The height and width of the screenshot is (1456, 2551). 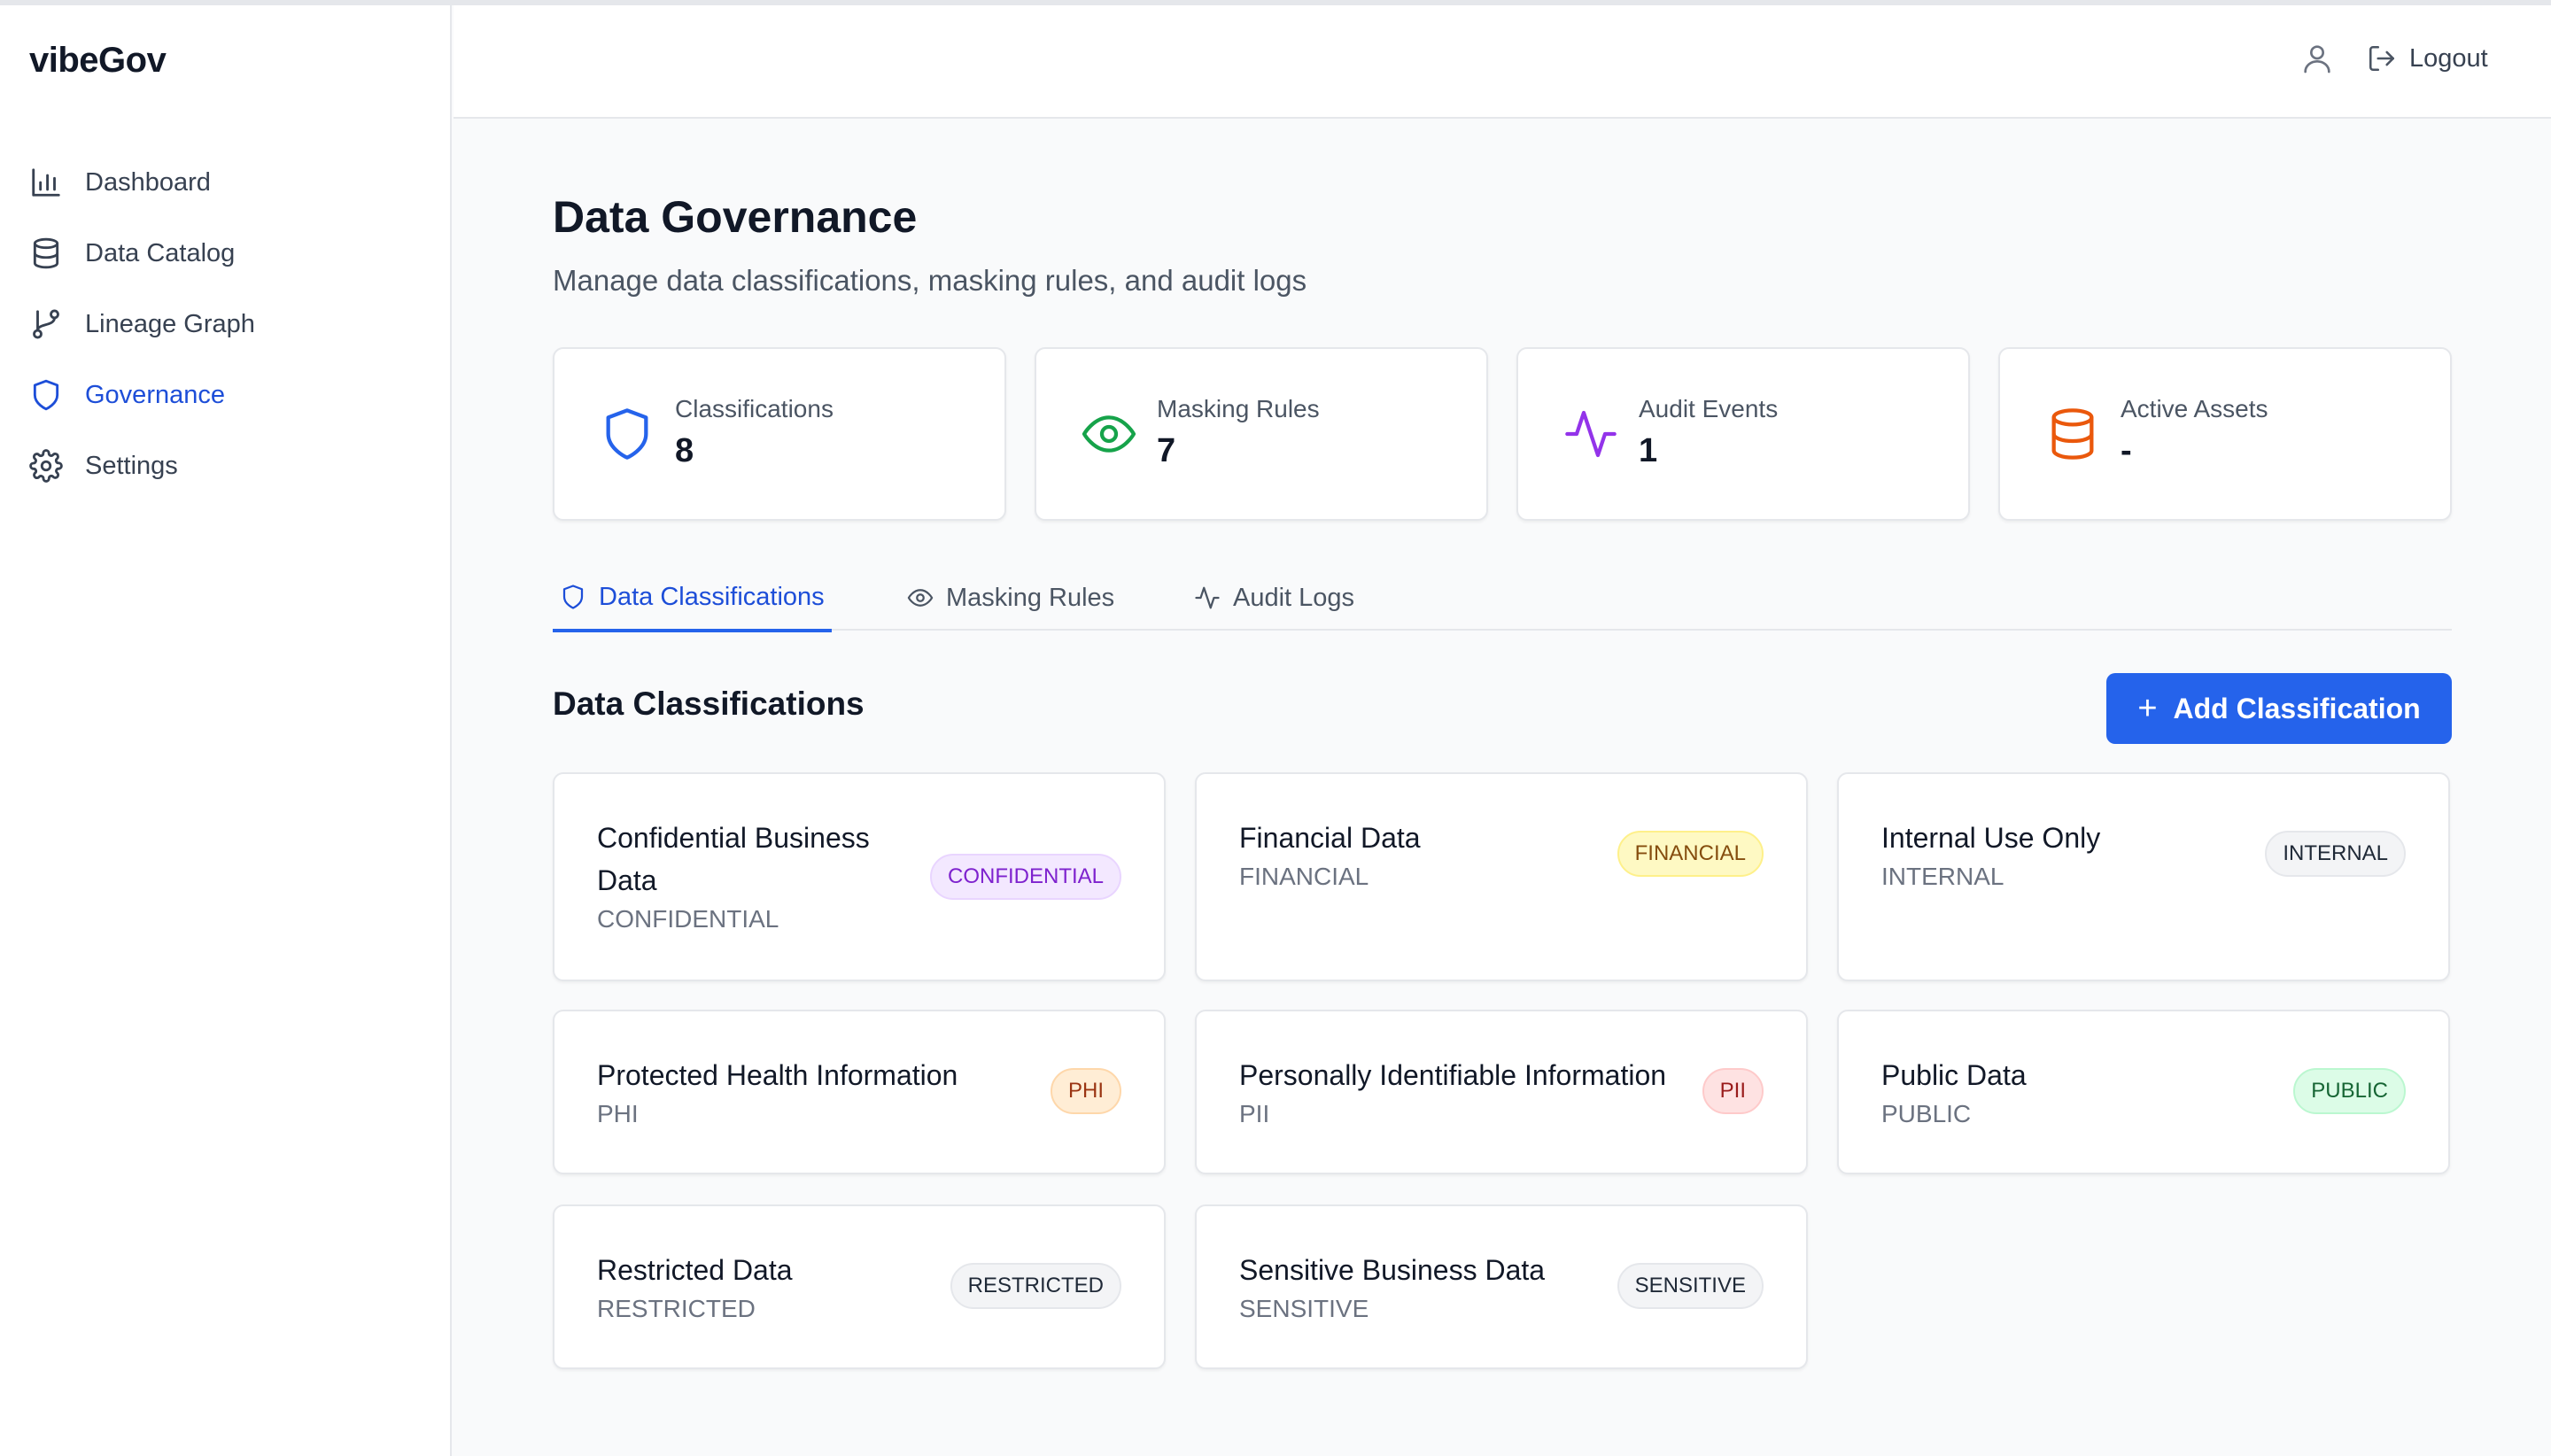 I want to click on app-logo: vibeGov, so click(x=98, y=61).